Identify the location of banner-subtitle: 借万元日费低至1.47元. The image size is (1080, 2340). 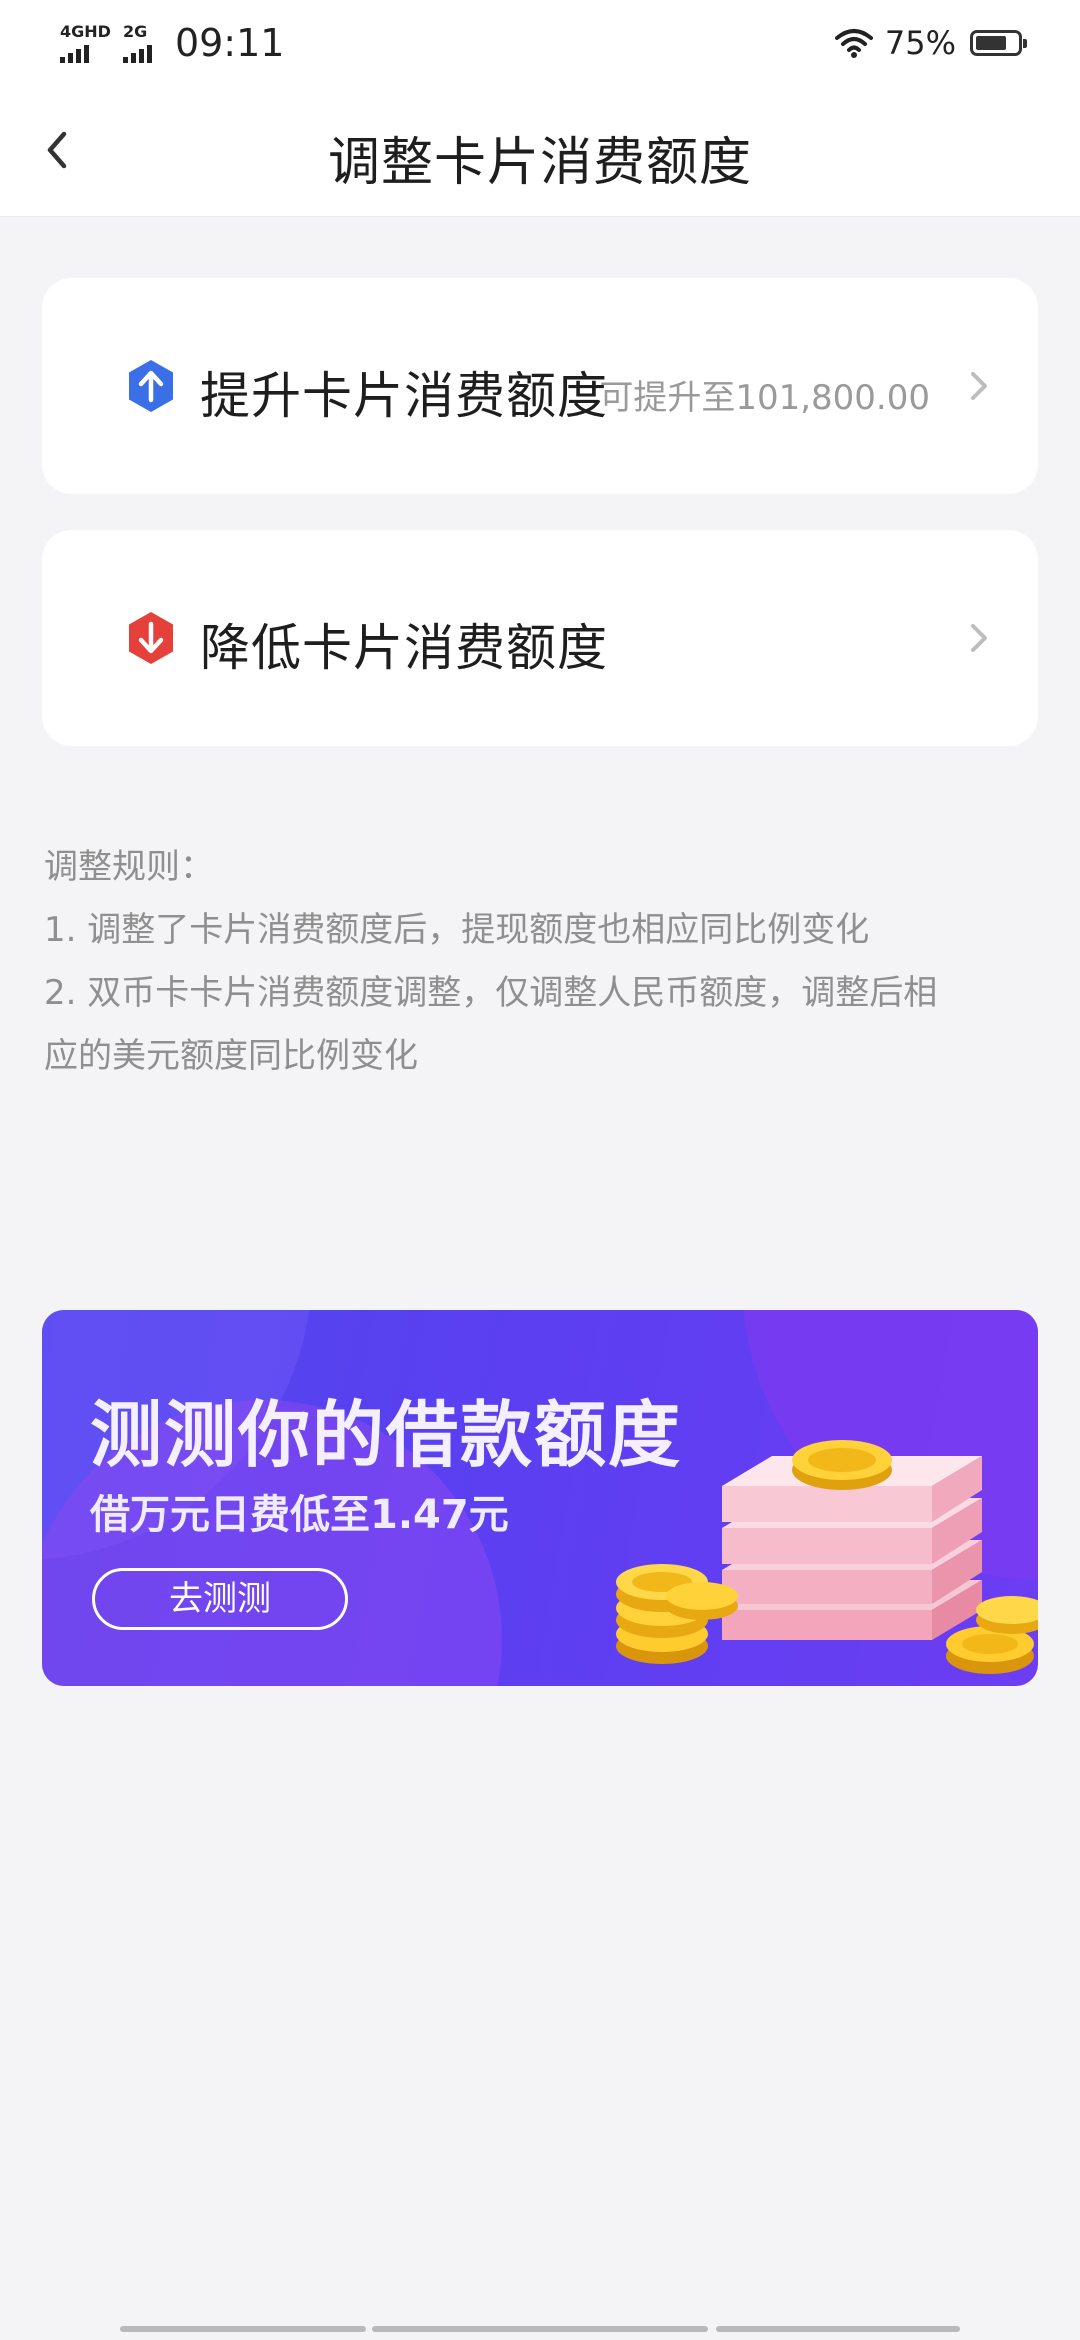
(299, 1515).